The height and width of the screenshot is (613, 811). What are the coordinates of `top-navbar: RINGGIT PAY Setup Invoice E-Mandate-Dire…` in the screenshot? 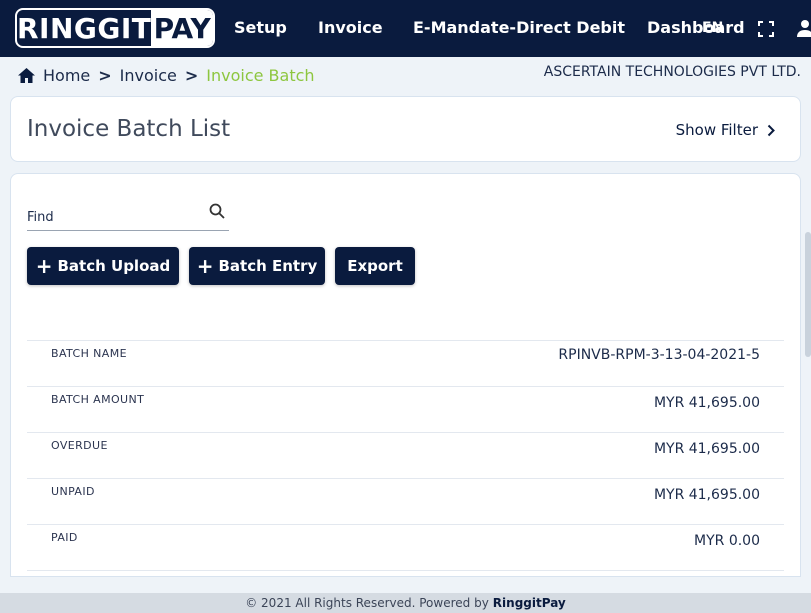 It's located at (405, 28).